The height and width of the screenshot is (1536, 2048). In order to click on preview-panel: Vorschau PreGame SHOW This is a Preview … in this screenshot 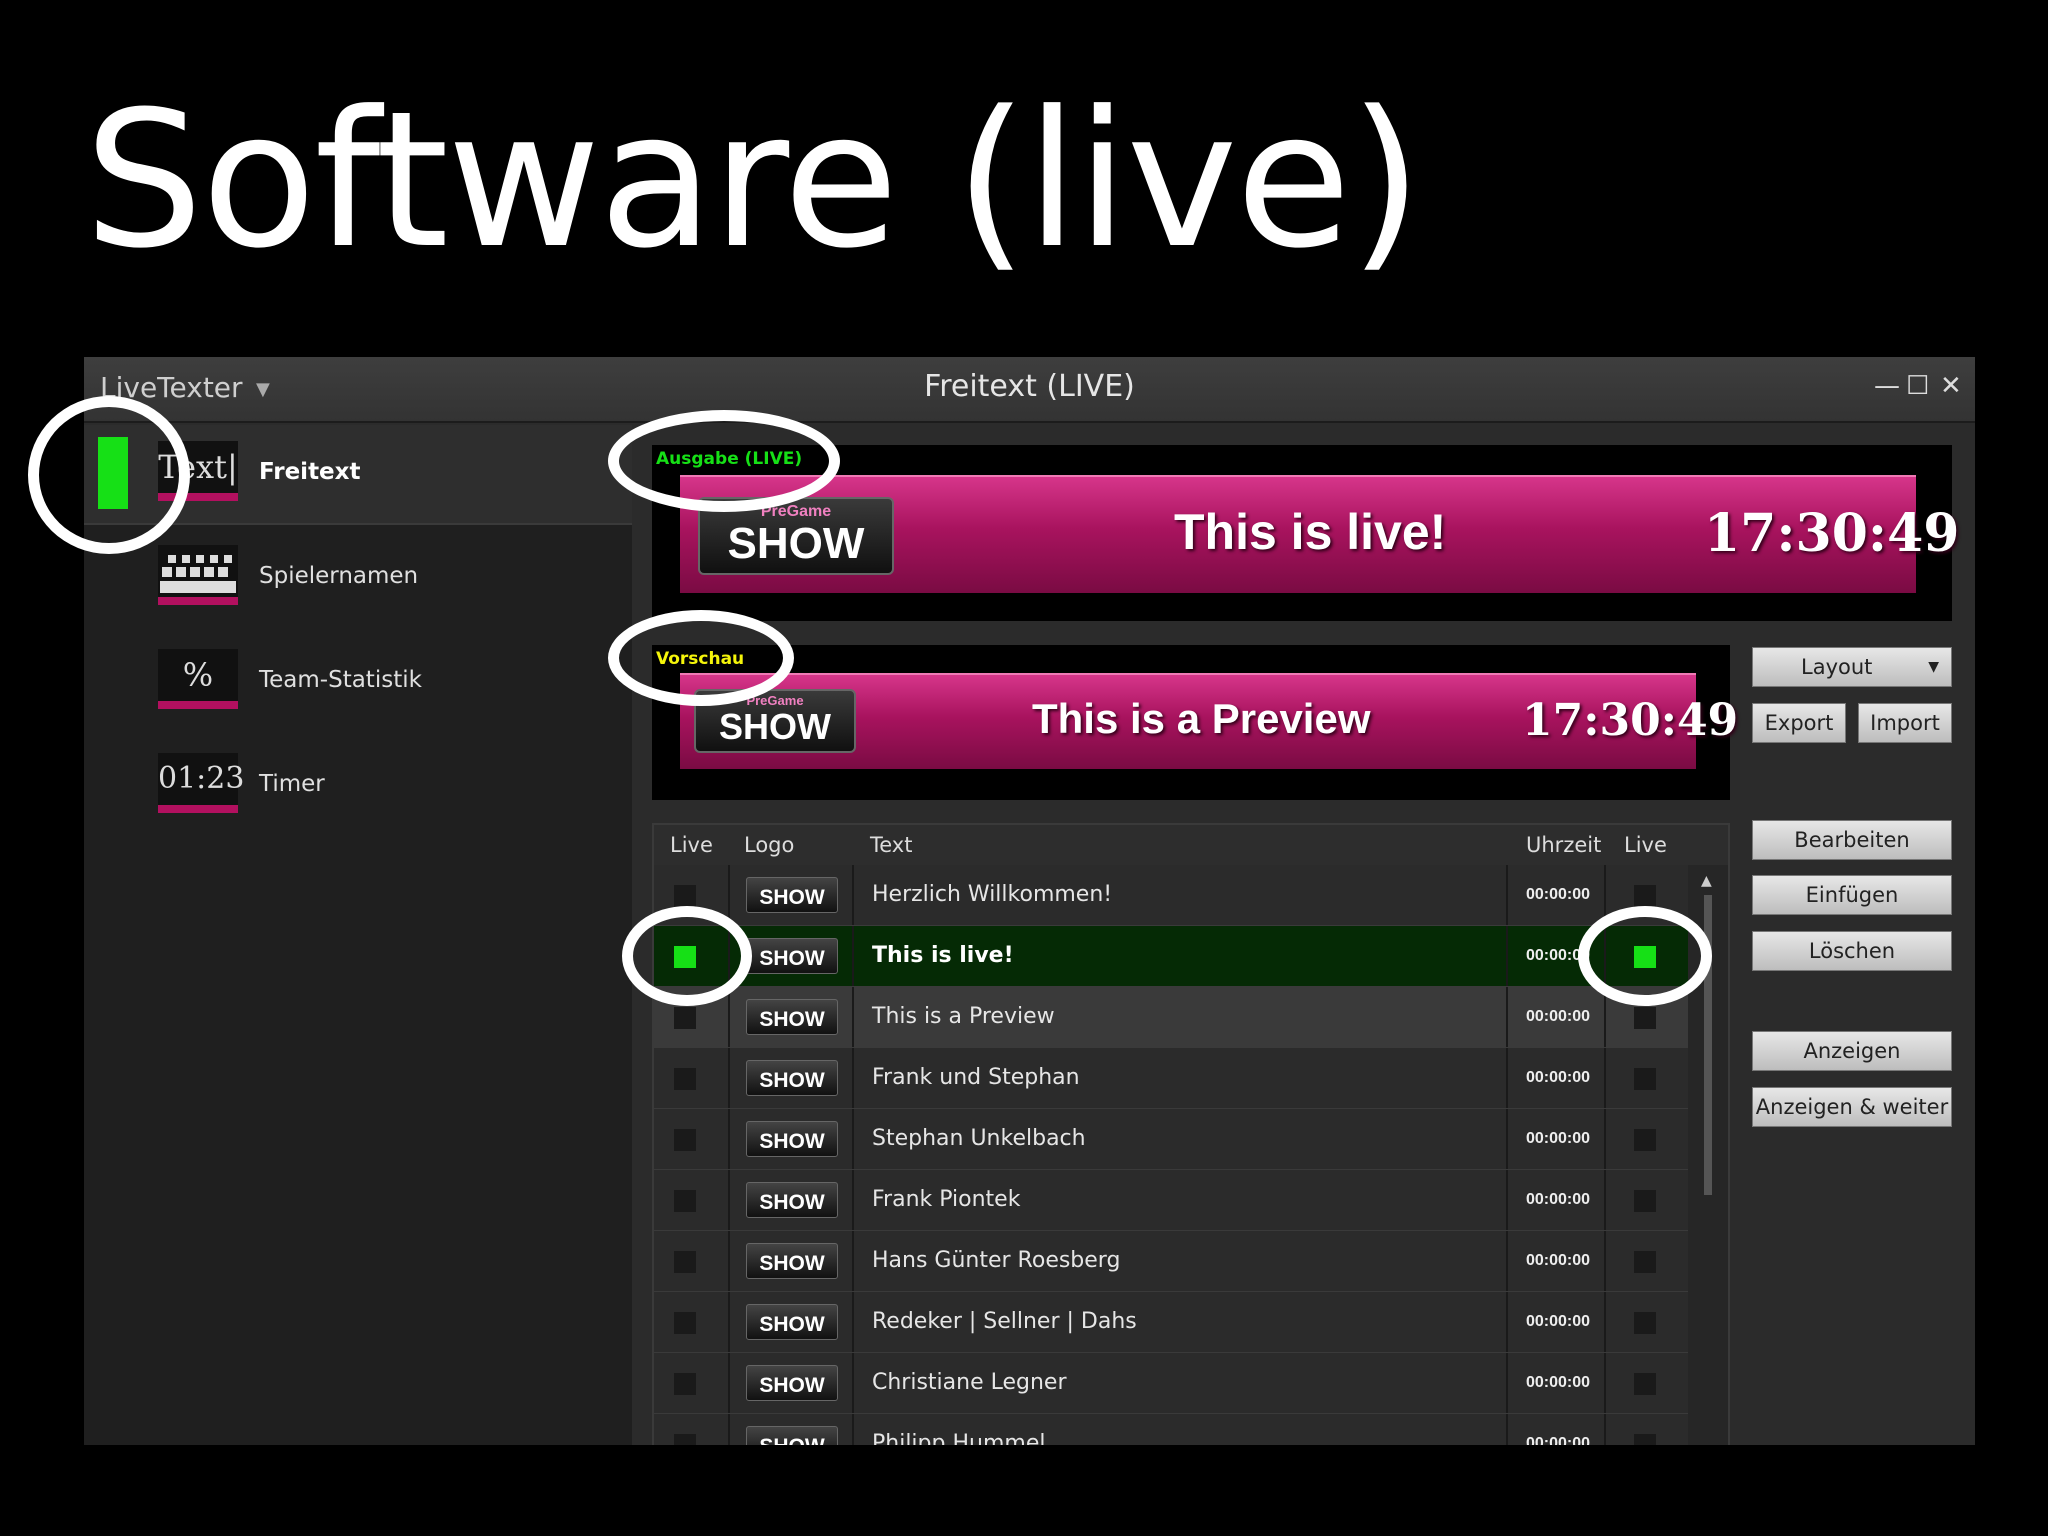, I will do `click(1195, 722)`.